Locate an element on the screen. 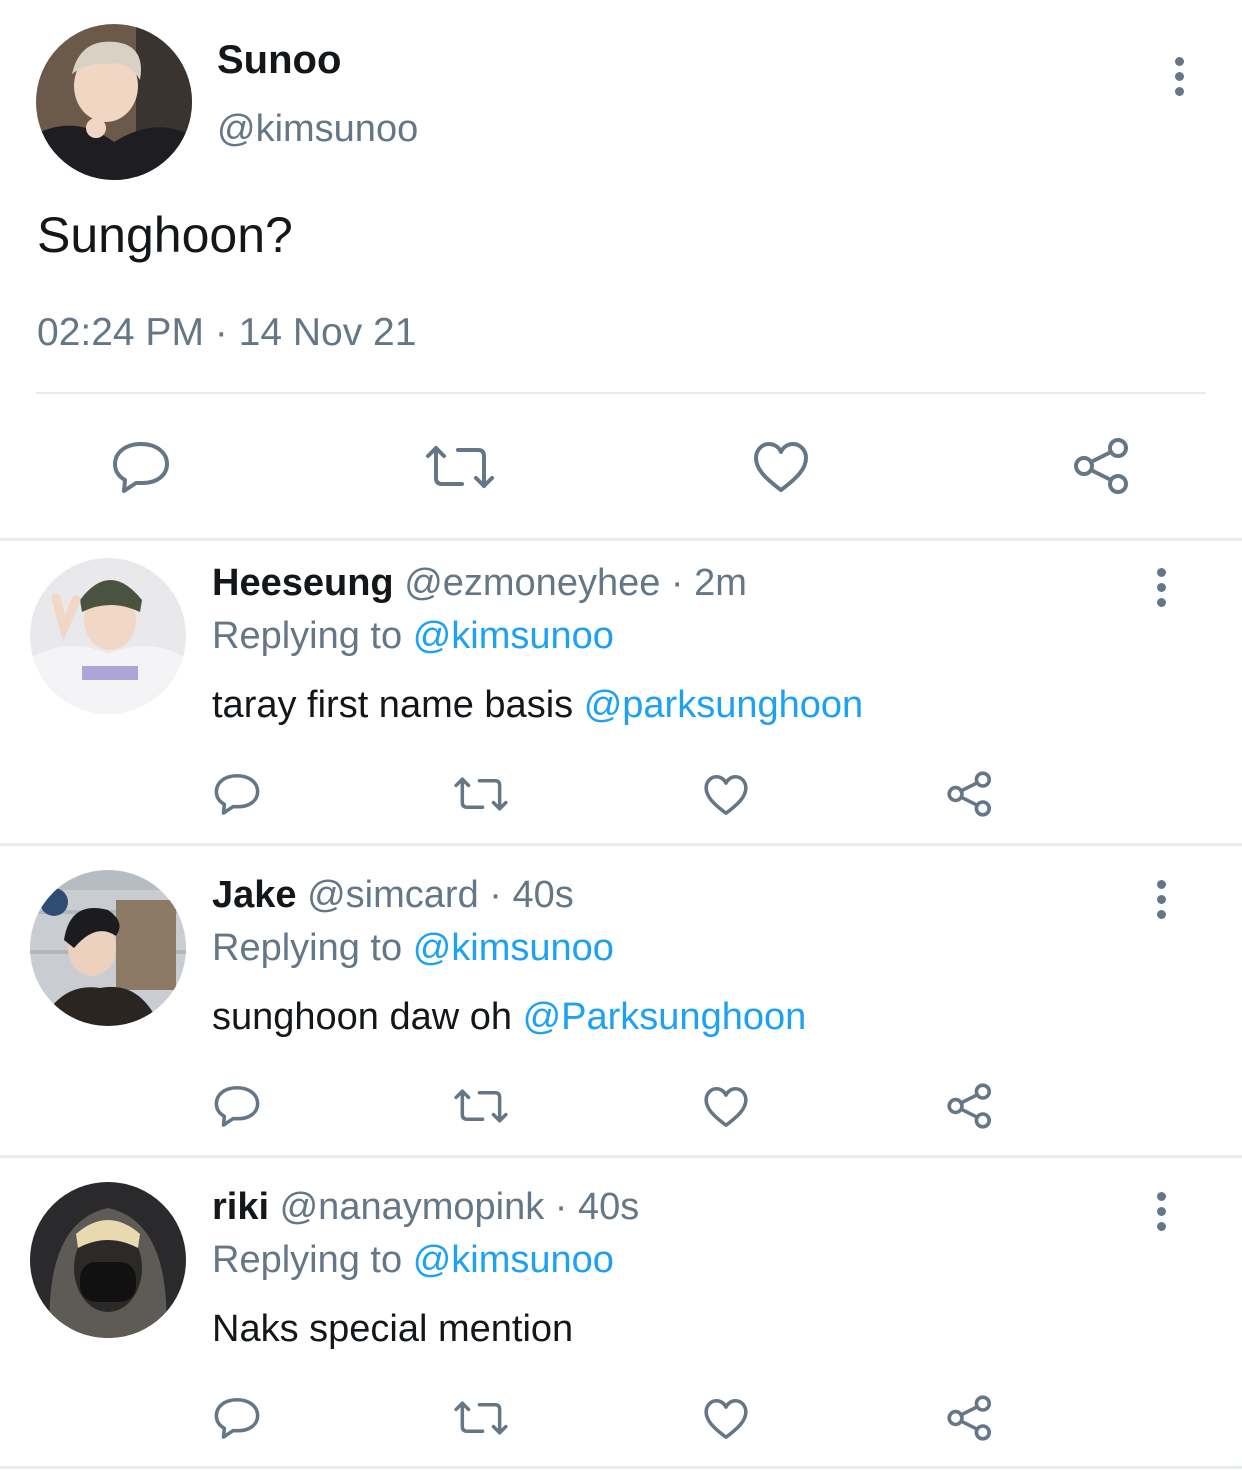 This screenshot has width=1242, height=1470. reply-2-handle: @simcard is located at coordinates (393, 895).